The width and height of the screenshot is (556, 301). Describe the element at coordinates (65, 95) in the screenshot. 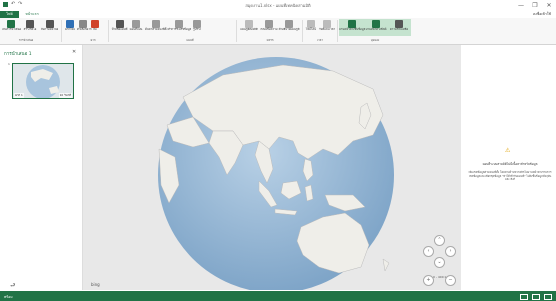

I see `scene-duration: 10 วินาที` at that location.